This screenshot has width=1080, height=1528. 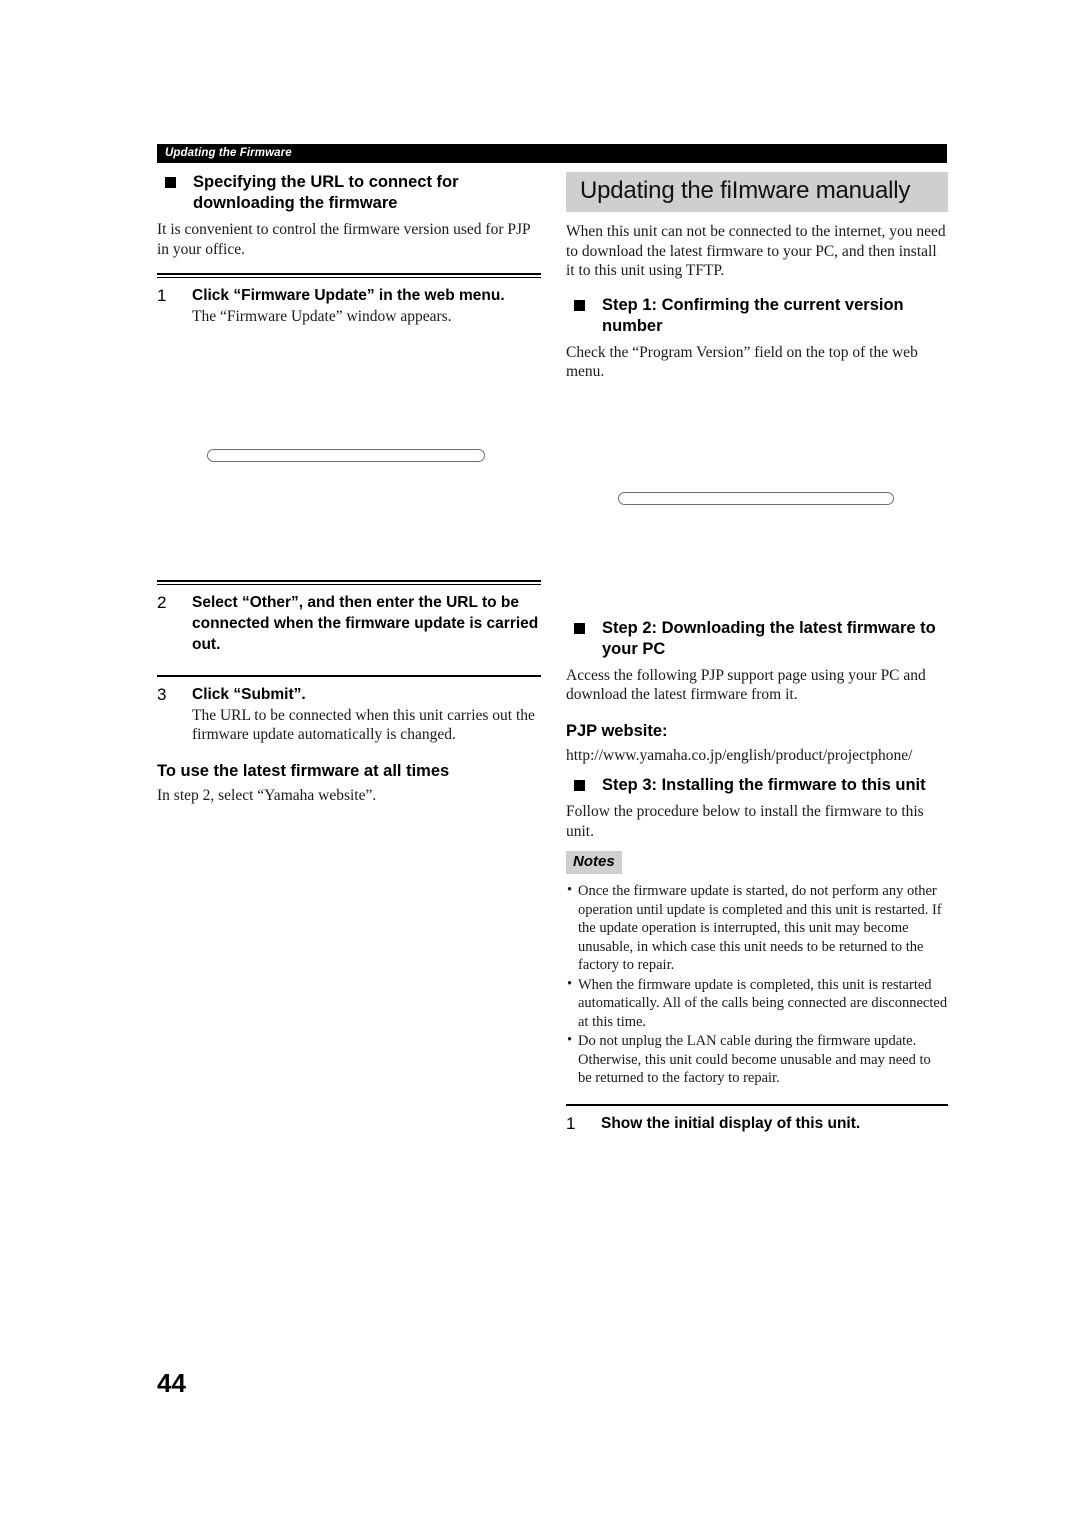 What do you see at coordinates (349, 675) in the screenshot?
I see `step-3-rule` at bounding box center [349, 675].